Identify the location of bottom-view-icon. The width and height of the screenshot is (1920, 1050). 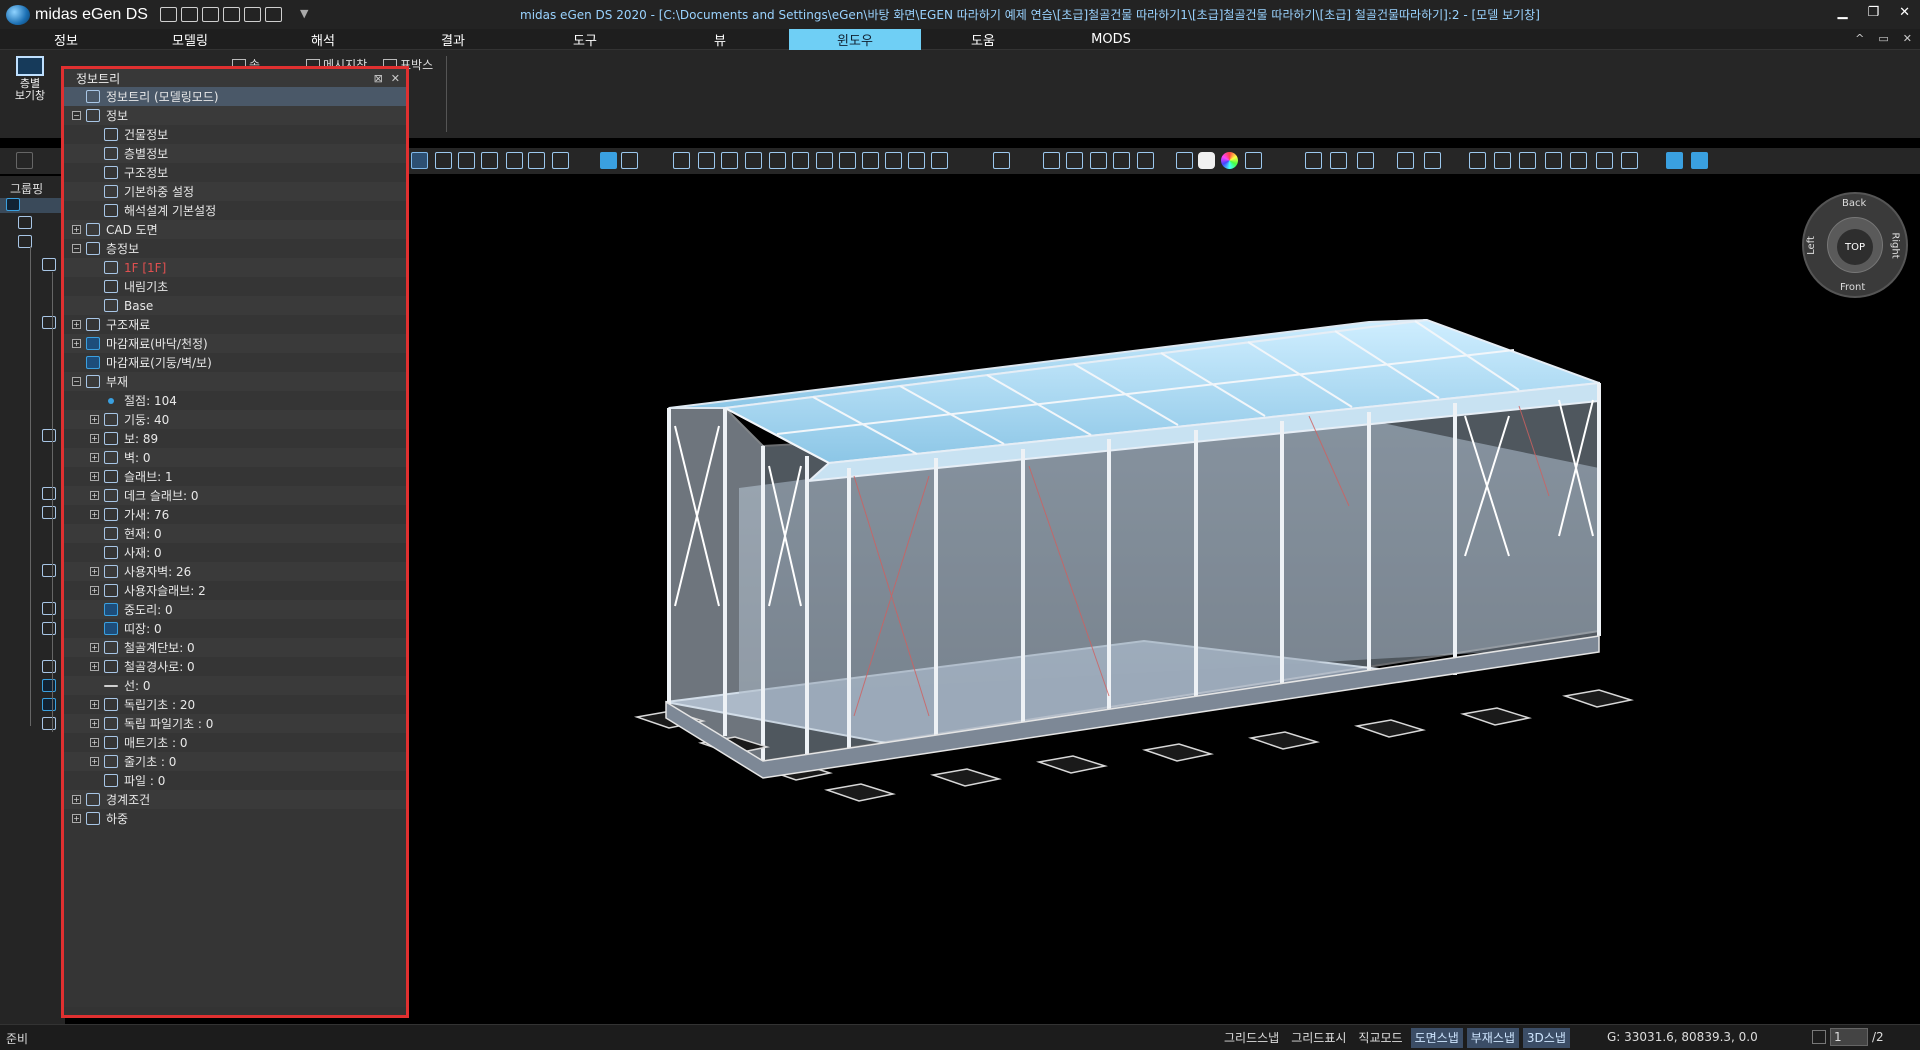
(1629, 160).